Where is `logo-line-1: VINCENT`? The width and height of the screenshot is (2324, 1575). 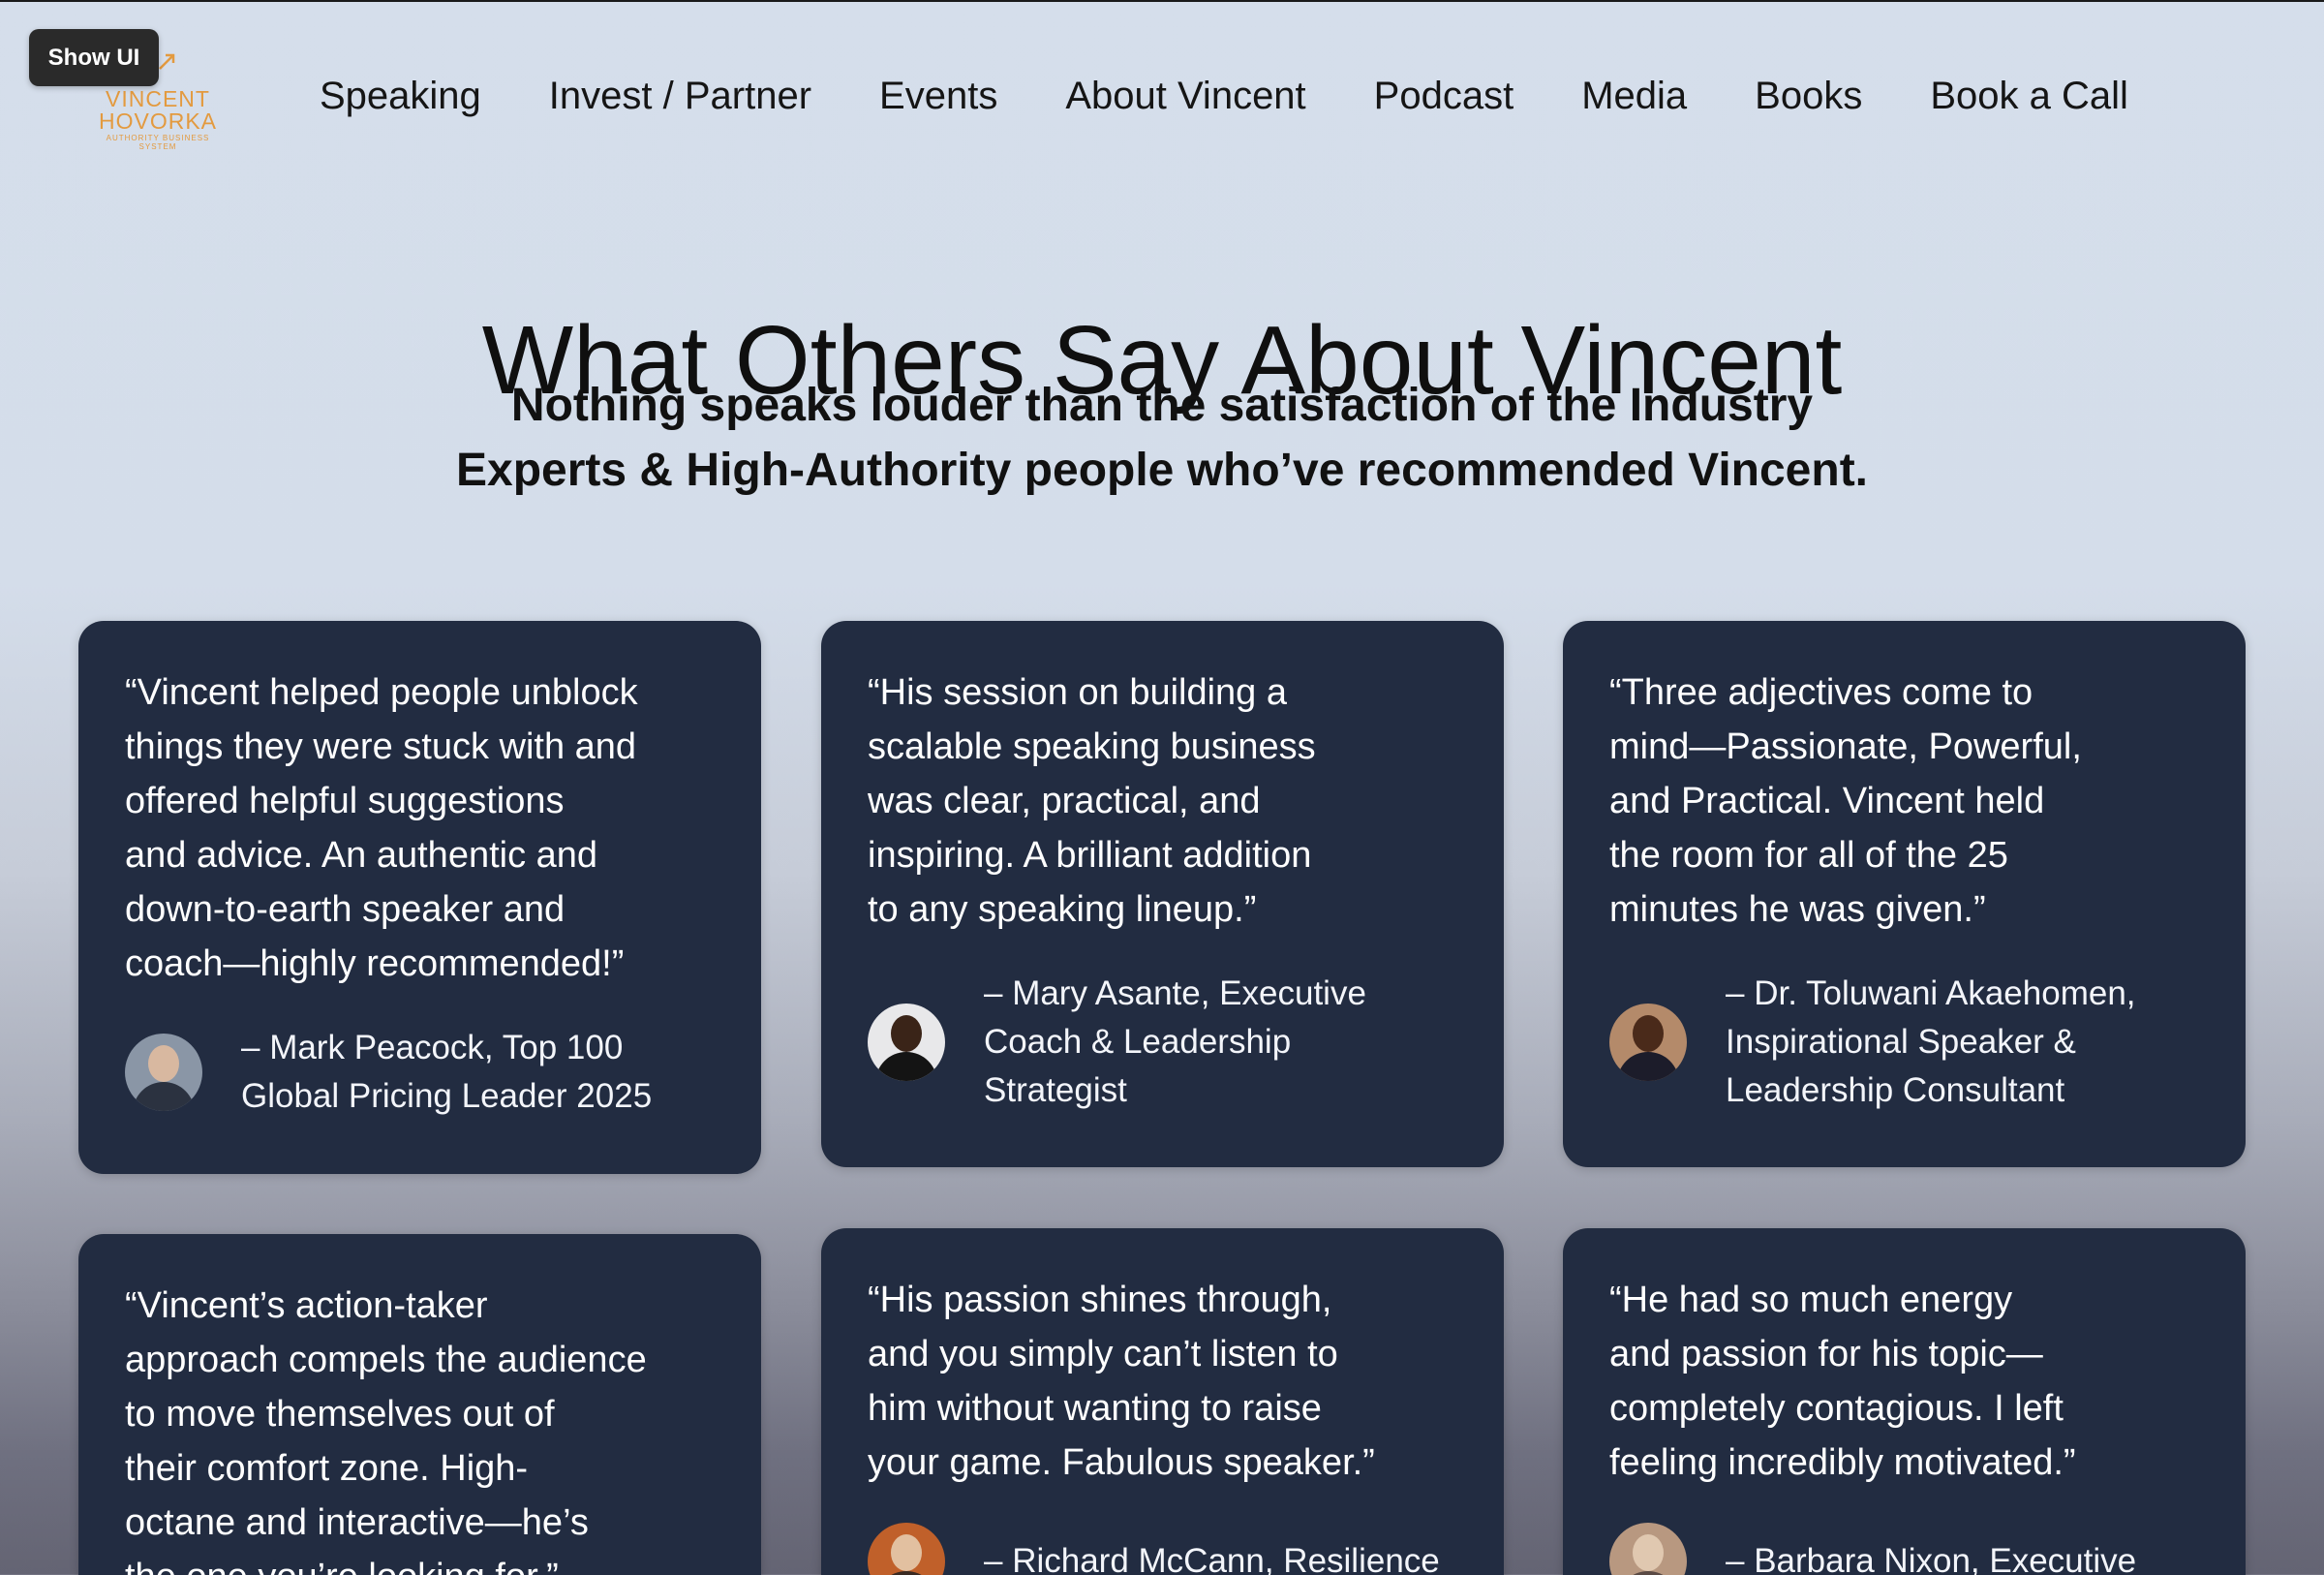
logo-line-1: VINCENT is located at coordinates (158, 98).